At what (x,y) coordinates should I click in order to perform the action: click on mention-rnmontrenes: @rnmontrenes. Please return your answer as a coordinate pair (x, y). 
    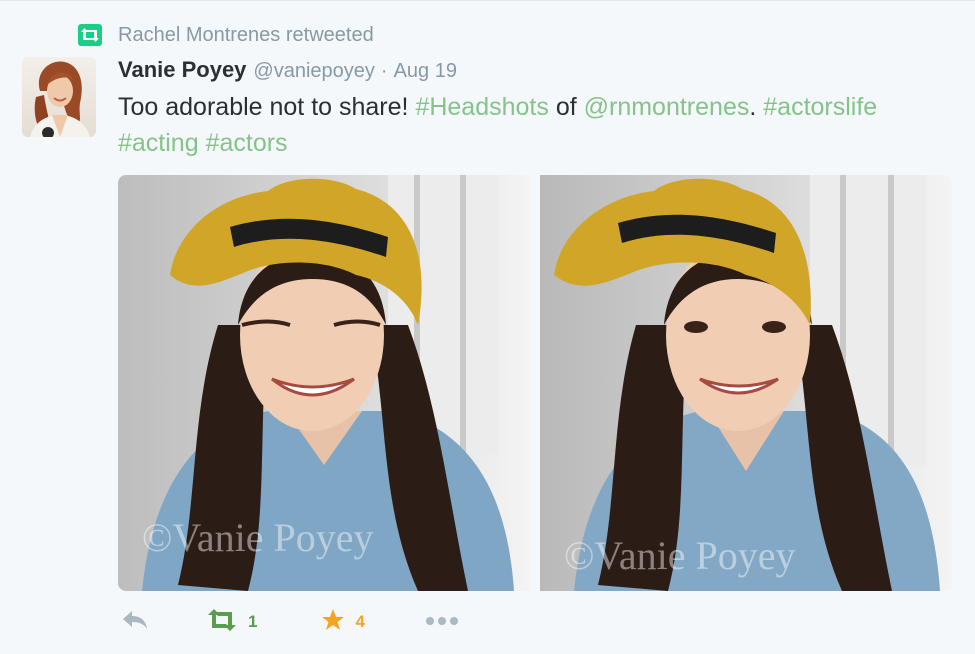
    Looking at the image, I should click on (667, 107).